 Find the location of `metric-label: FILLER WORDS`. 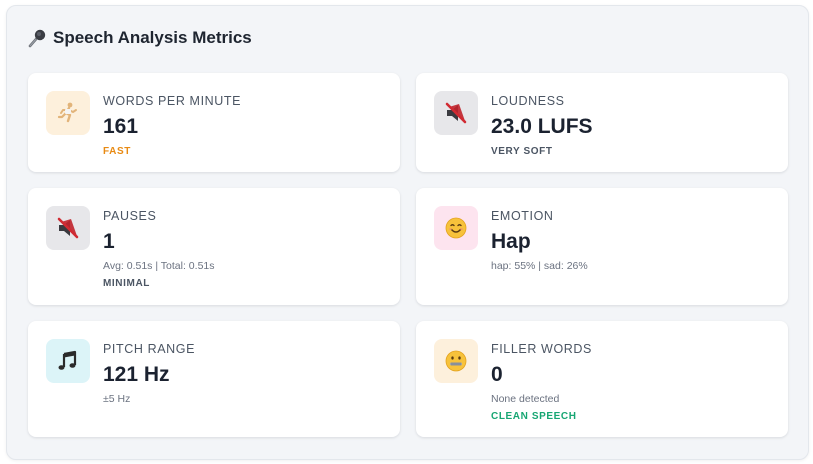

metric-label: FILLER WORDS is located at coordinates (541, 349).